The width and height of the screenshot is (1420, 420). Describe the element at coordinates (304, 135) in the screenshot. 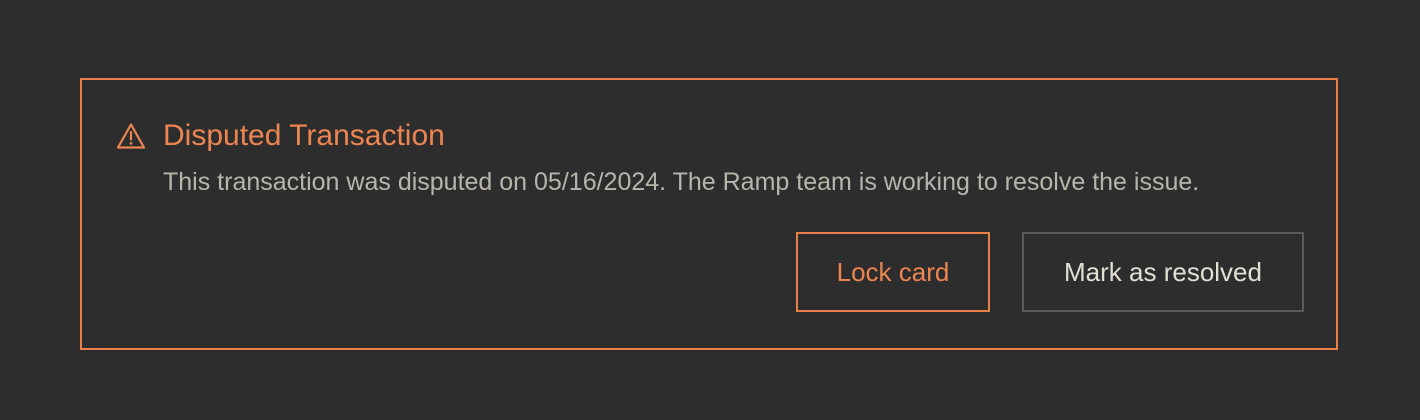

I see `alert-title: Disputed Transaction` at that location.